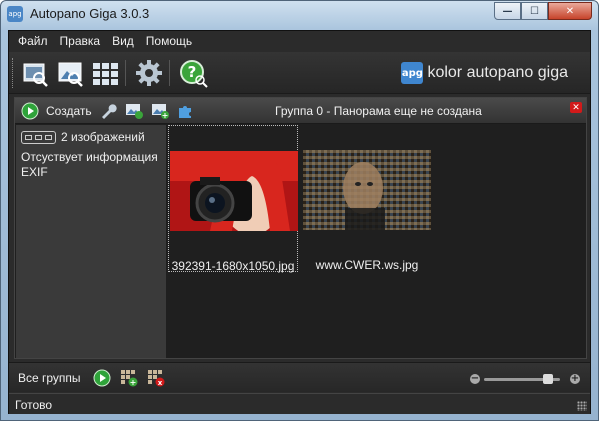  What do you see at coordinates (233, 266) in the screenshot?
I see `thumbnail-filename: 392391-1680x1050.jpg` at bounding box center [233, 266].